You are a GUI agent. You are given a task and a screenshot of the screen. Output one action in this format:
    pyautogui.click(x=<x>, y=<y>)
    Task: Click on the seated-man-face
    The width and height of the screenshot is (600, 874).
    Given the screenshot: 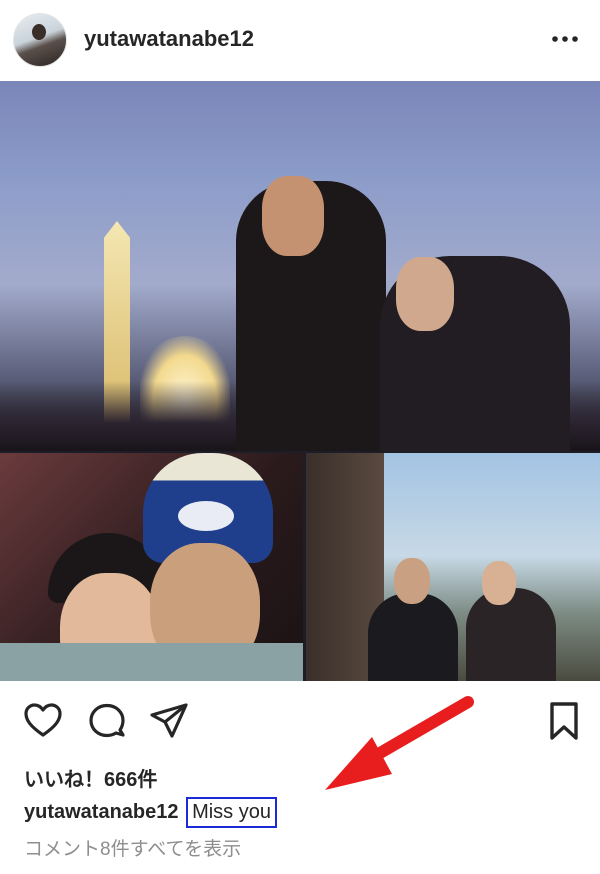 What is the action you would take?
    pyautogui.click(x=412, y=581)
    